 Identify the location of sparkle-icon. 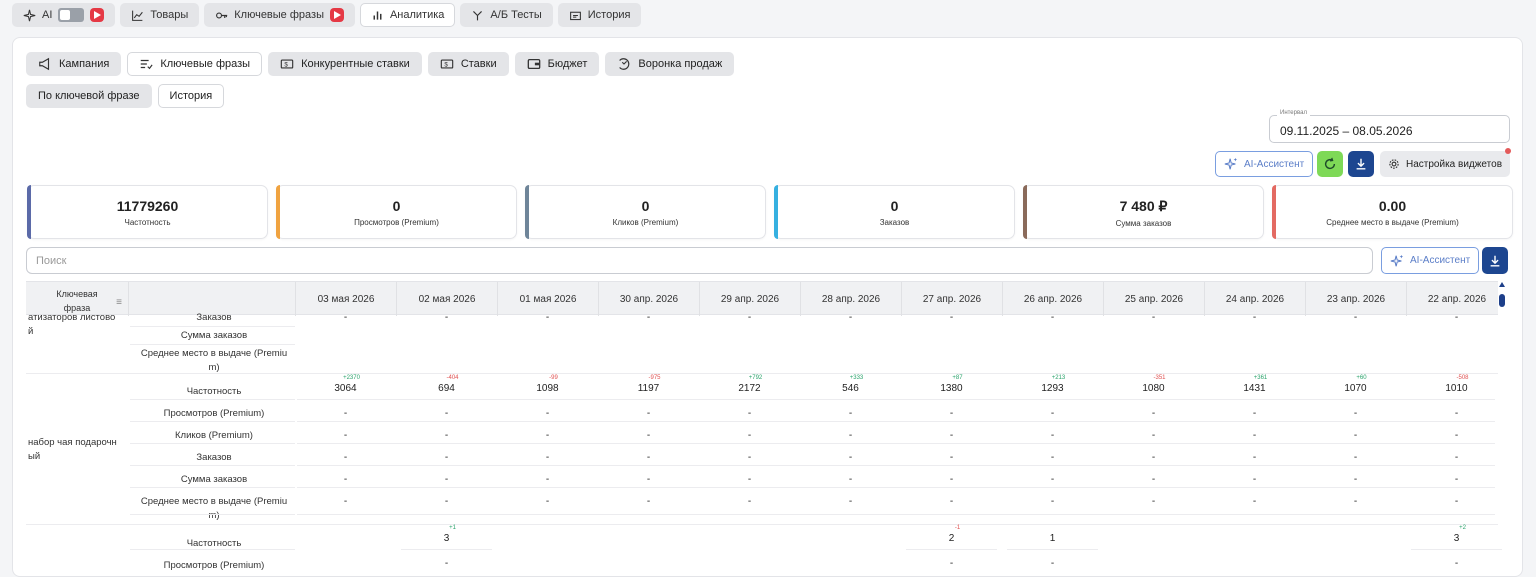
(1231, 163).